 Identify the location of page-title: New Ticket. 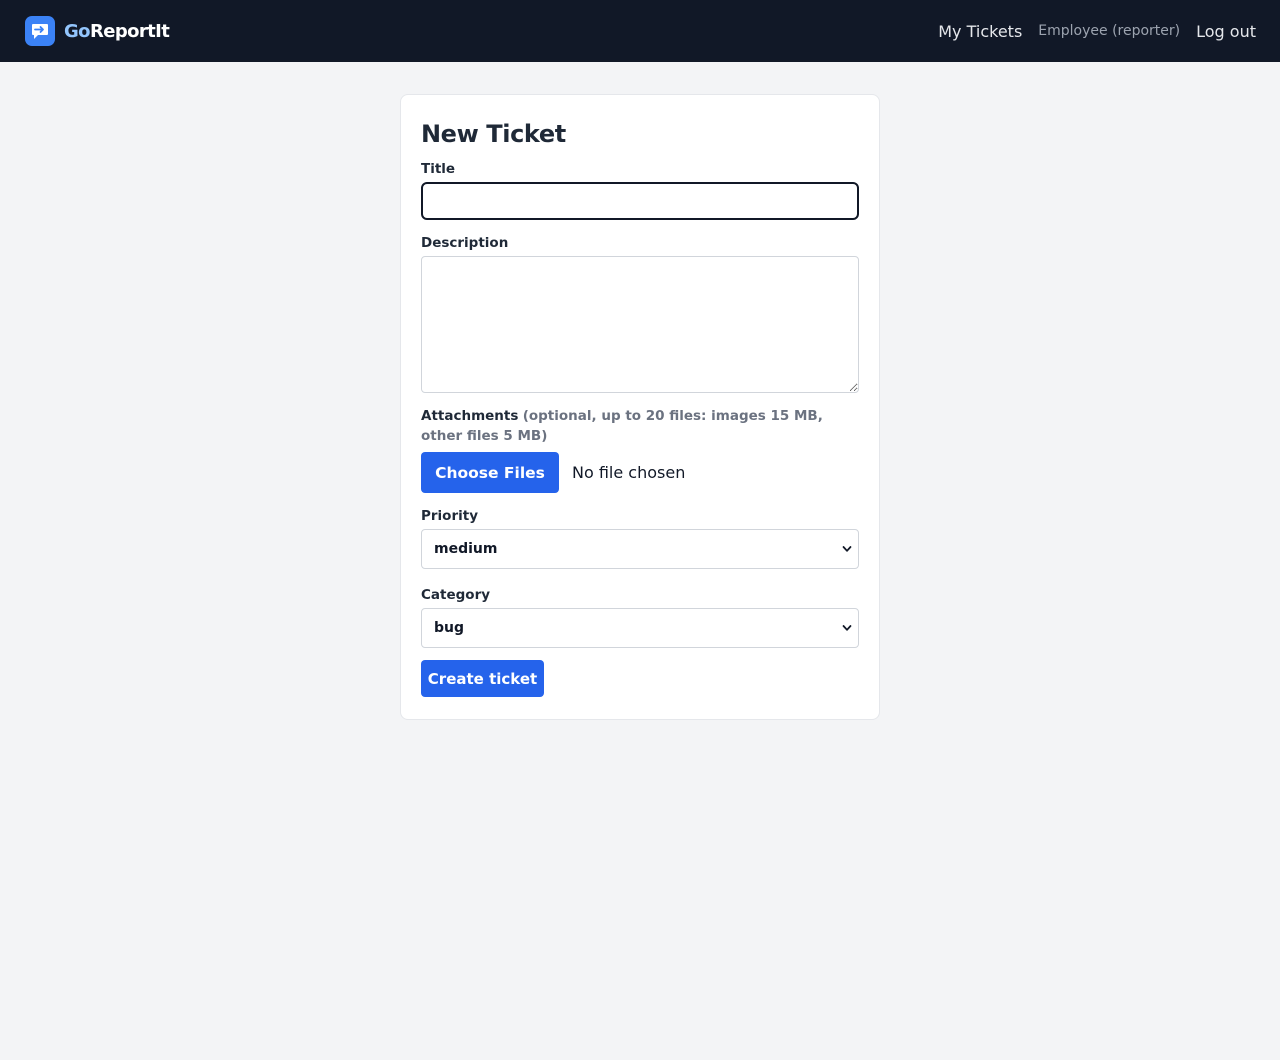
(493, 134).